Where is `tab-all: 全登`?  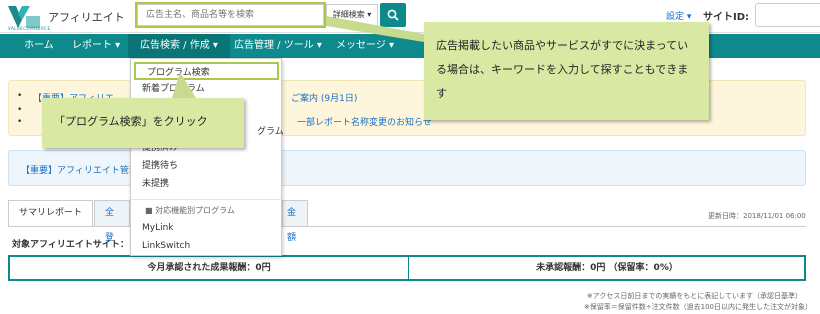 tab-all: 全登 is located at coordinates (112, 221).